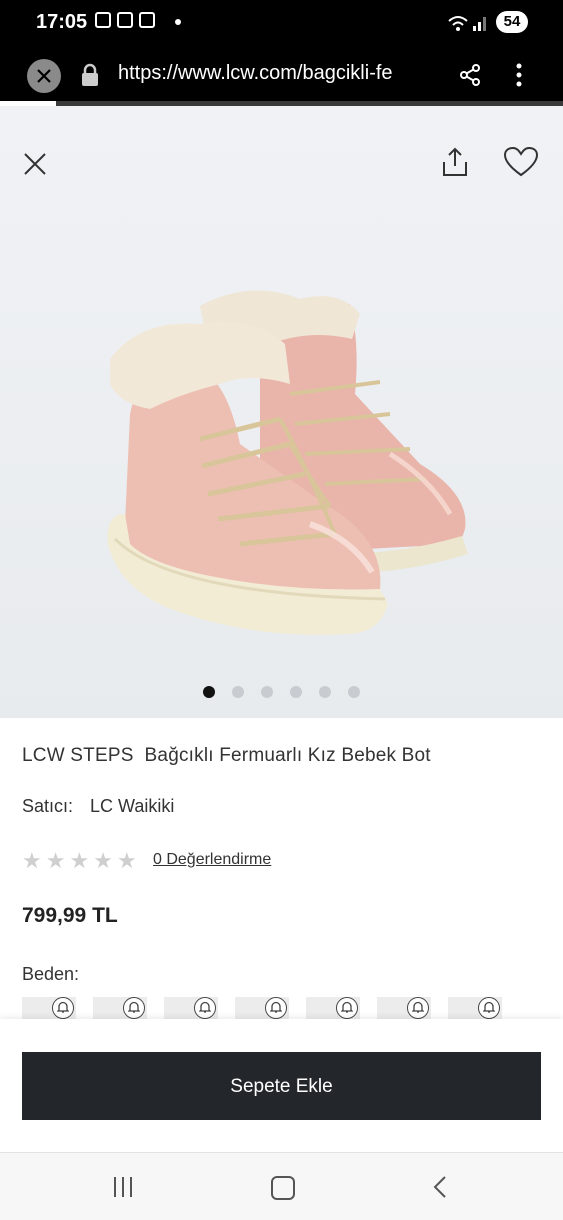 This screenshot has width=563, height=1220. I want to click on product-price: 799,99 TL, so click(70, 915).